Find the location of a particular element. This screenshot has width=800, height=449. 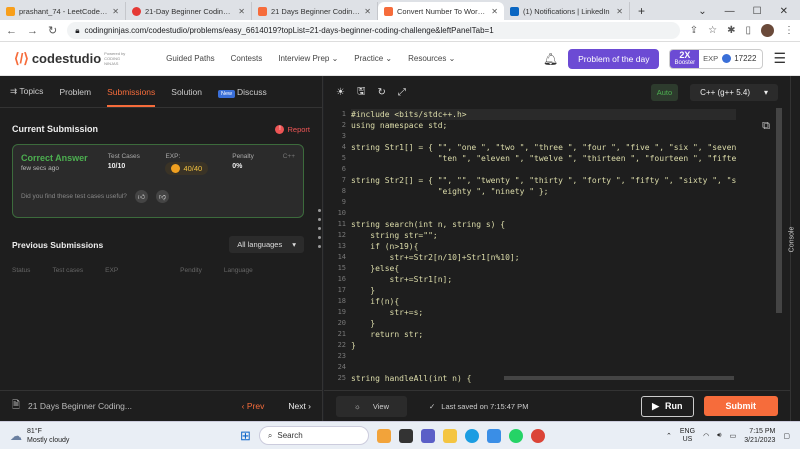

chrome-icon is located at coordinates (537, 435).